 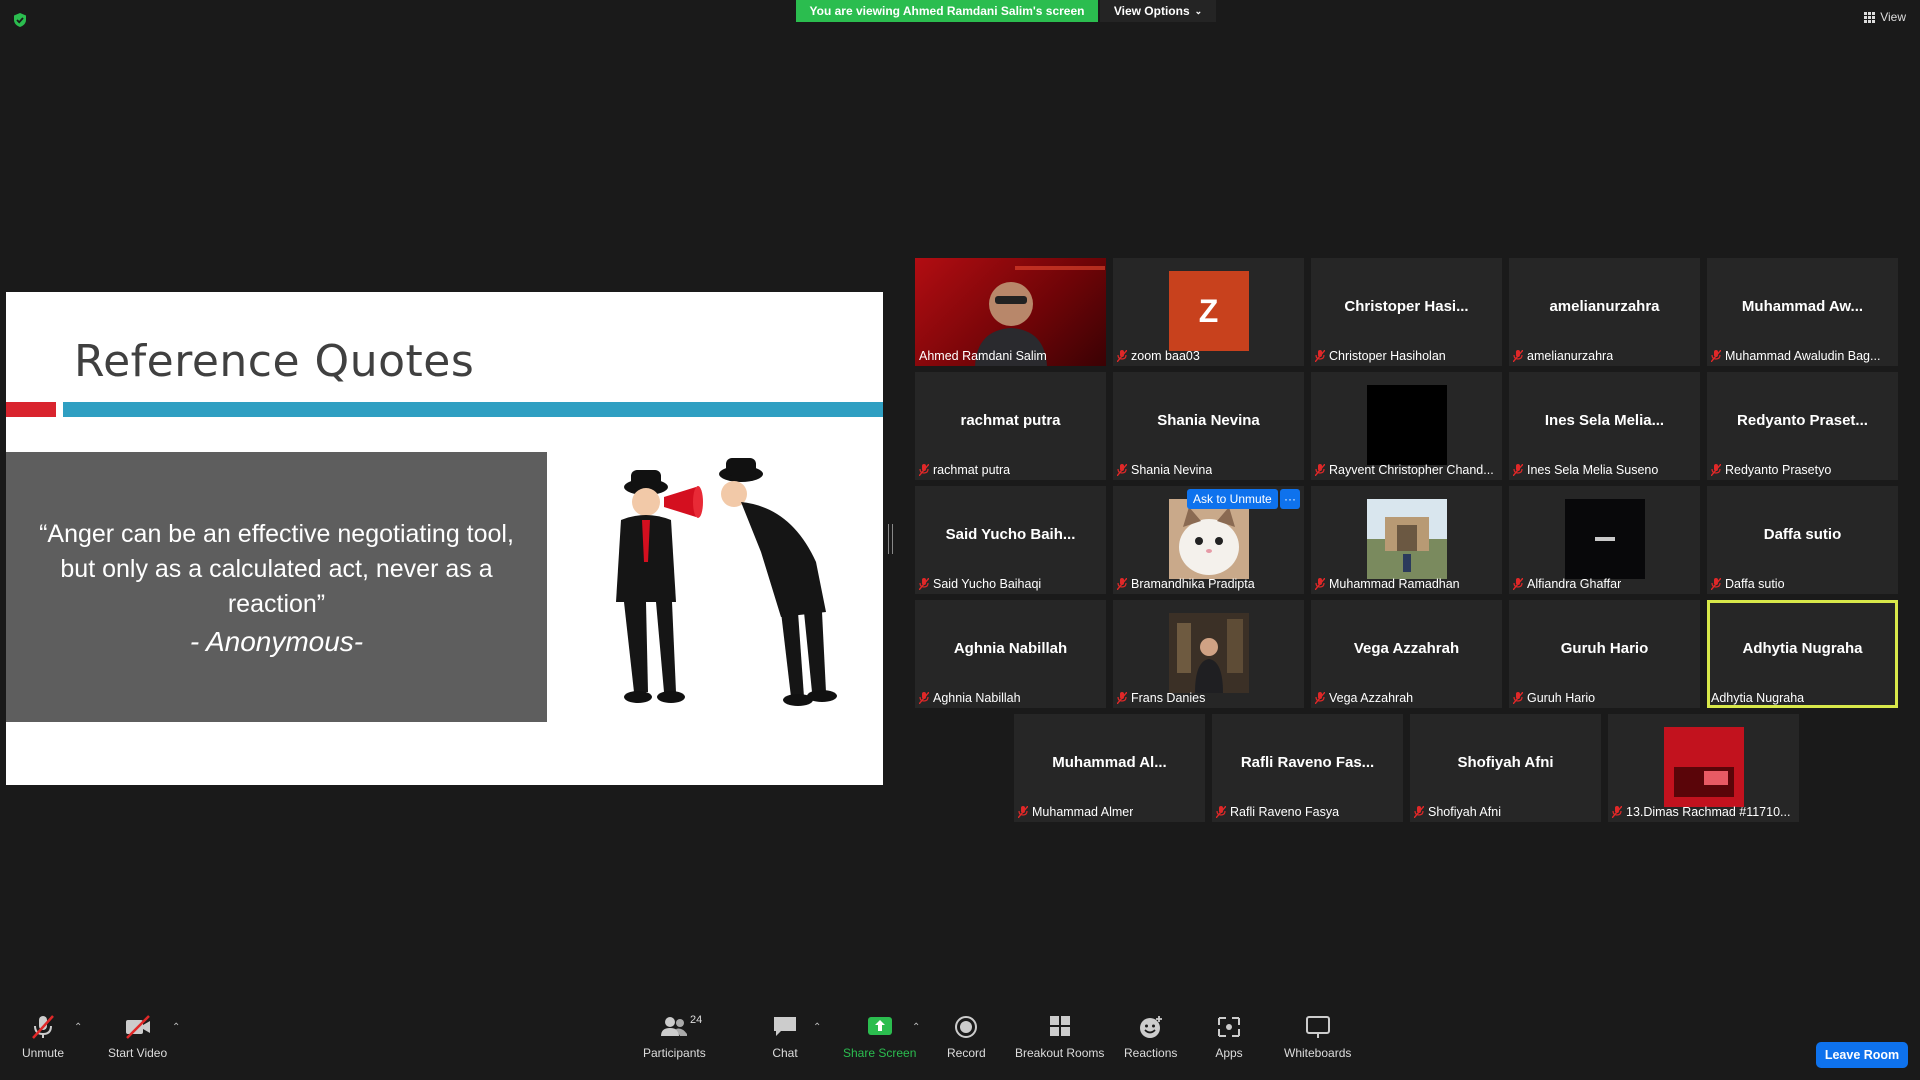 I want to click on participant-tile: Frans Danies, so click(x=1208, y=654).